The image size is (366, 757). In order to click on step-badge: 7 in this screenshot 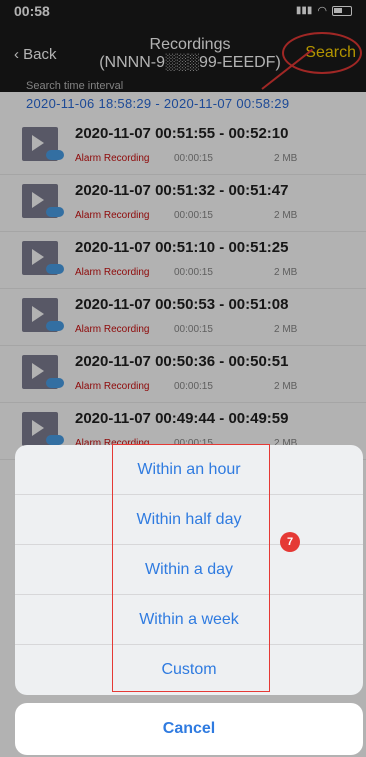, I will do `click(290, 542)`.